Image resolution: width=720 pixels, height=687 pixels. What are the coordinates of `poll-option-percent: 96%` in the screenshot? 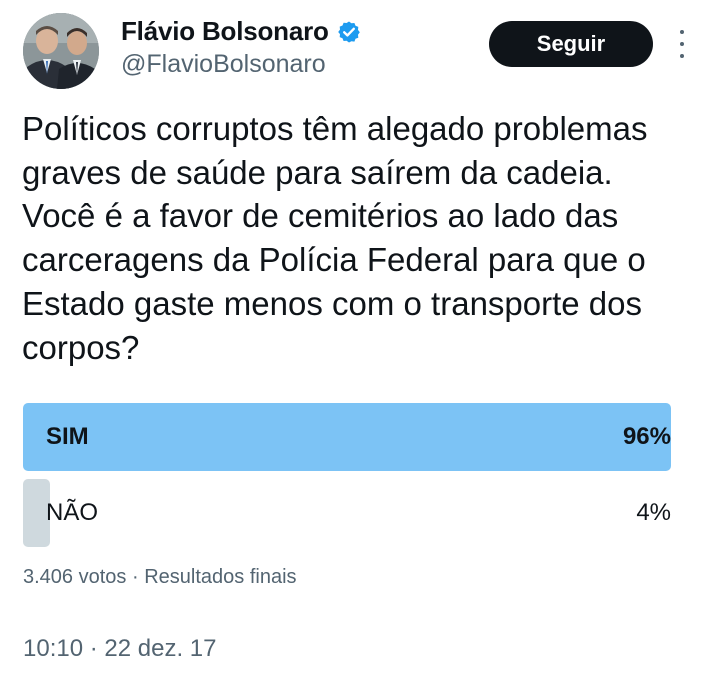 It's located at (646, 436).